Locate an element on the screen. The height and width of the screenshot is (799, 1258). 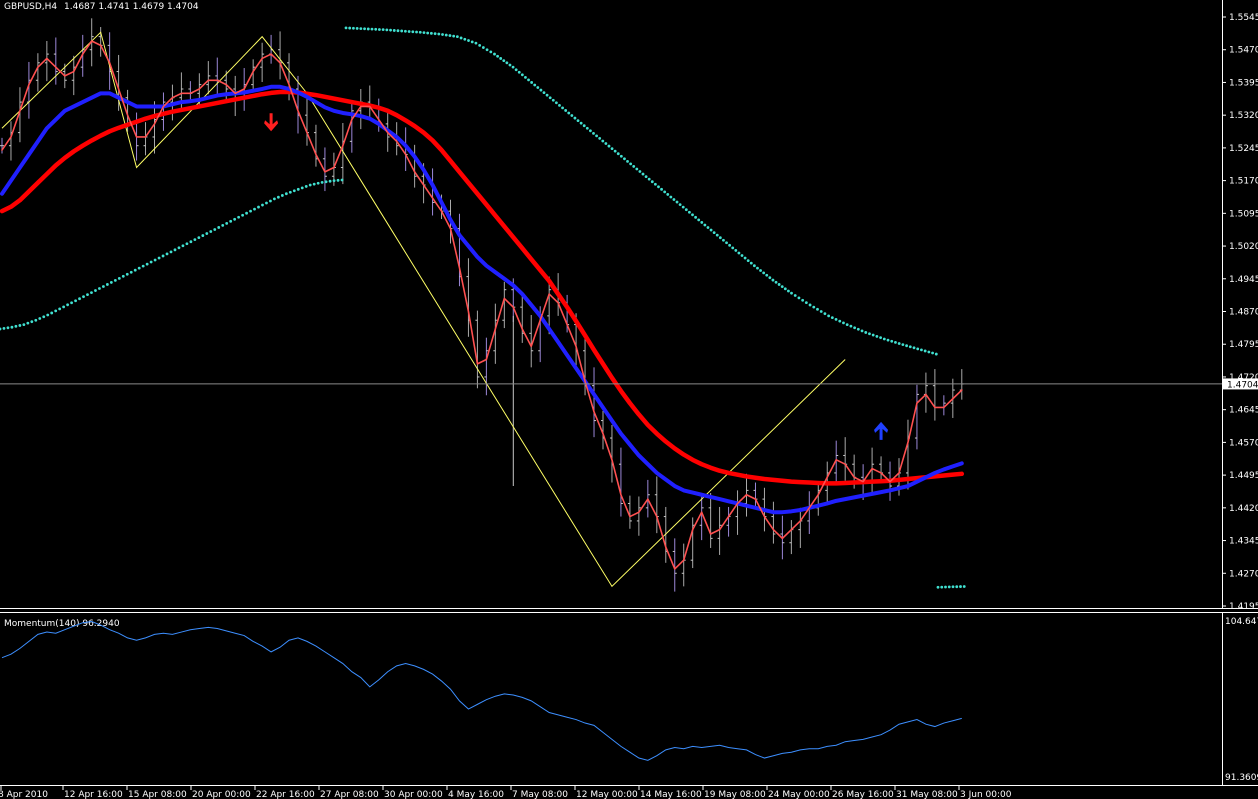
momentum-tick-label: 104.647 is located at coordinates (1241, 622).